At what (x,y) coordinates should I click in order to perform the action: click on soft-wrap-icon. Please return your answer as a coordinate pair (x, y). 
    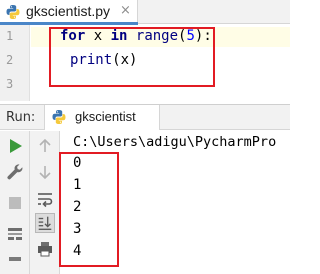
    Looking at the image, I should click on (45, 199).